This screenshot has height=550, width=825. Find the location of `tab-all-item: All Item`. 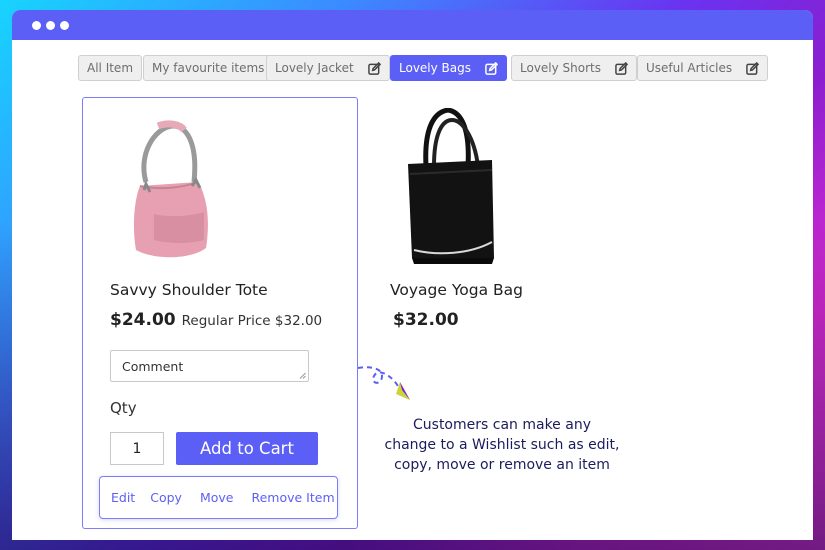

tab-all-item: All Item is located at coordinates (110, 68).